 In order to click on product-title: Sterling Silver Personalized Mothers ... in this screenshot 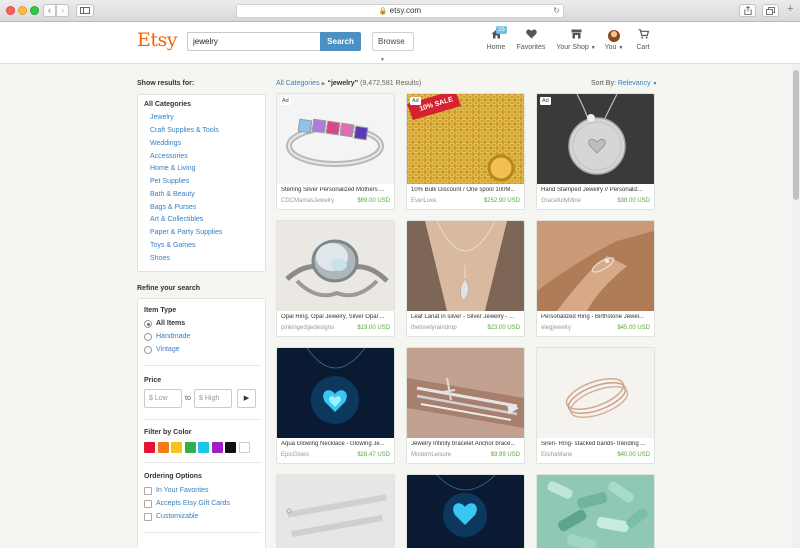, I will do `click(336, 190)`.